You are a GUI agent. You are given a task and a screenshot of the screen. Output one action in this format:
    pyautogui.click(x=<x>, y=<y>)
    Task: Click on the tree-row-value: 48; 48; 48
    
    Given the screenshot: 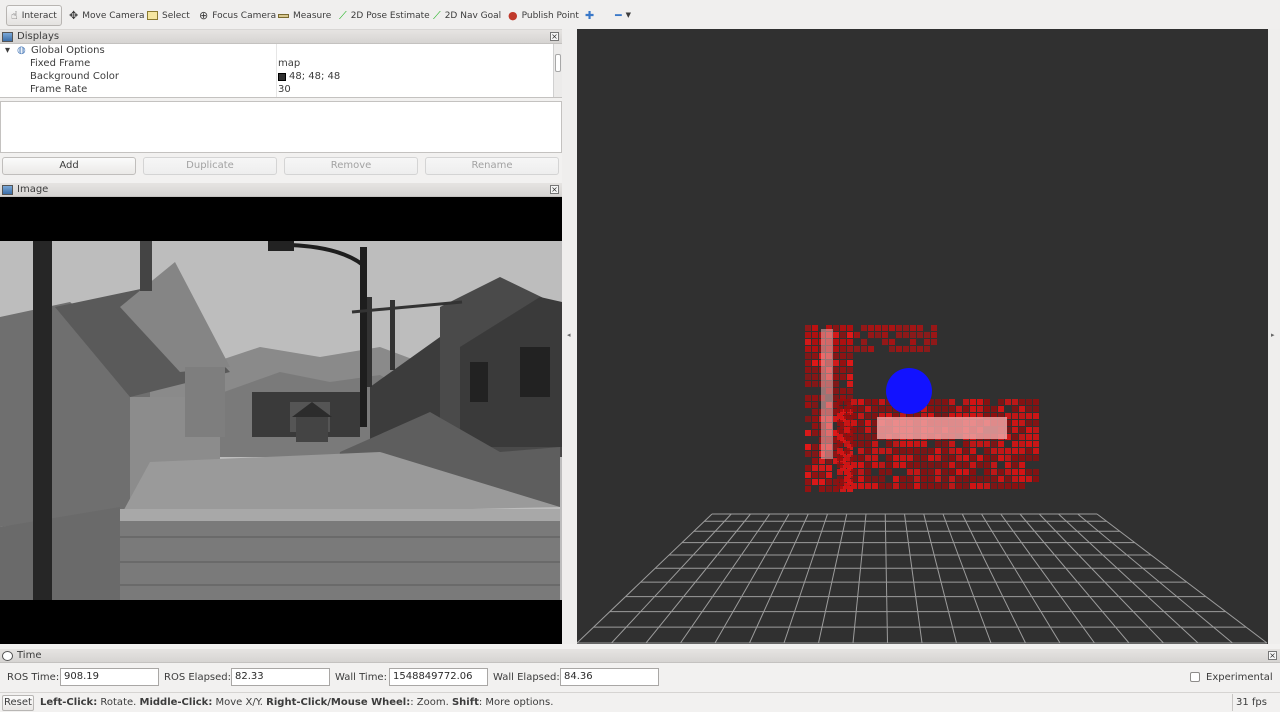 What is the action you would take?
    pyautogui.click(x=309, y=76)
    